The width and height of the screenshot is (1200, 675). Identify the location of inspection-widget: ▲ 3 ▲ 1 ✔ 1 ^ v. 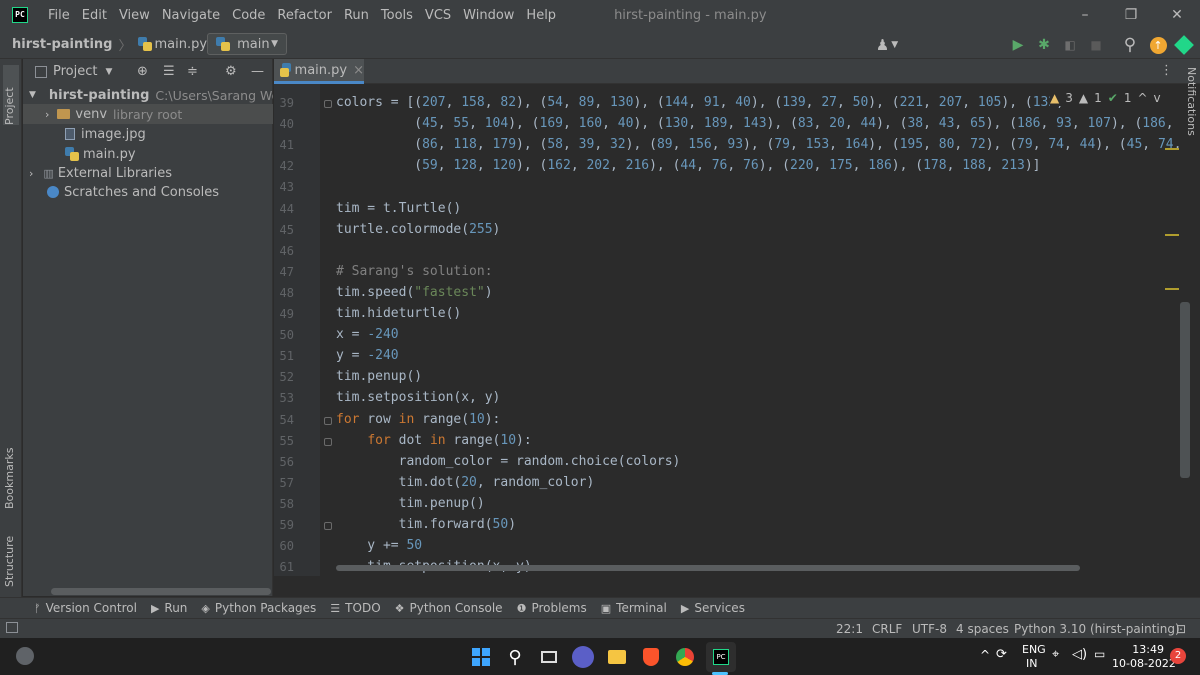
(1115, 98).